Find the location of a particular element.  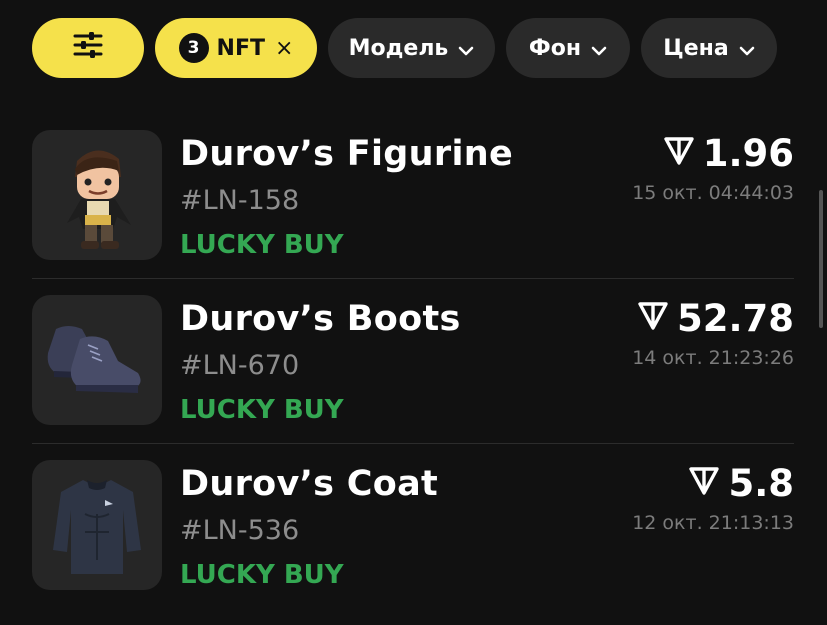

item-price-value: 5.8 is located at coordinates (761, 483).